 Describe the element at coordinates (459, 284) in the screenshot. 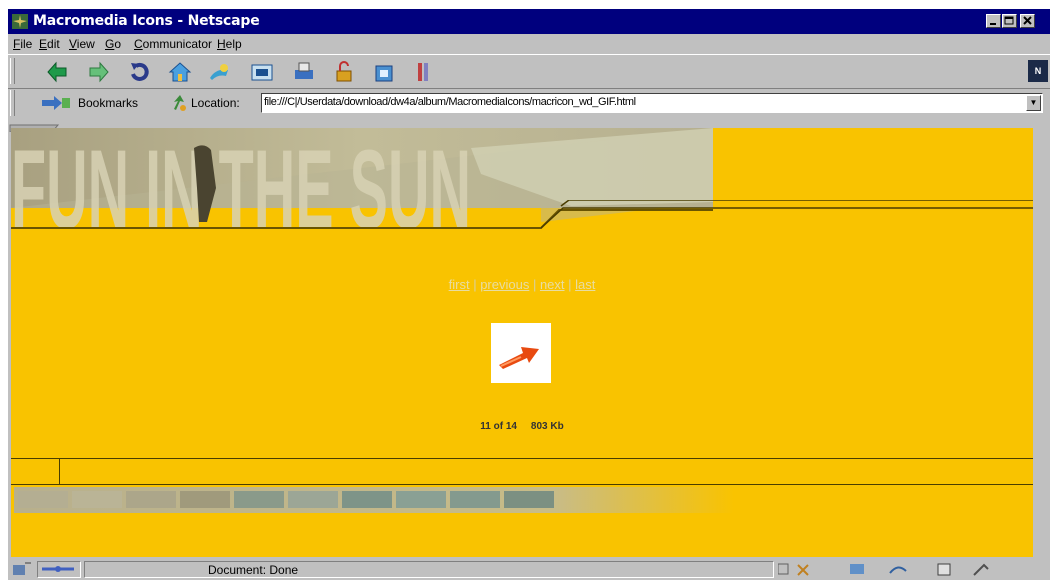

I see `first-link: first` at that location.